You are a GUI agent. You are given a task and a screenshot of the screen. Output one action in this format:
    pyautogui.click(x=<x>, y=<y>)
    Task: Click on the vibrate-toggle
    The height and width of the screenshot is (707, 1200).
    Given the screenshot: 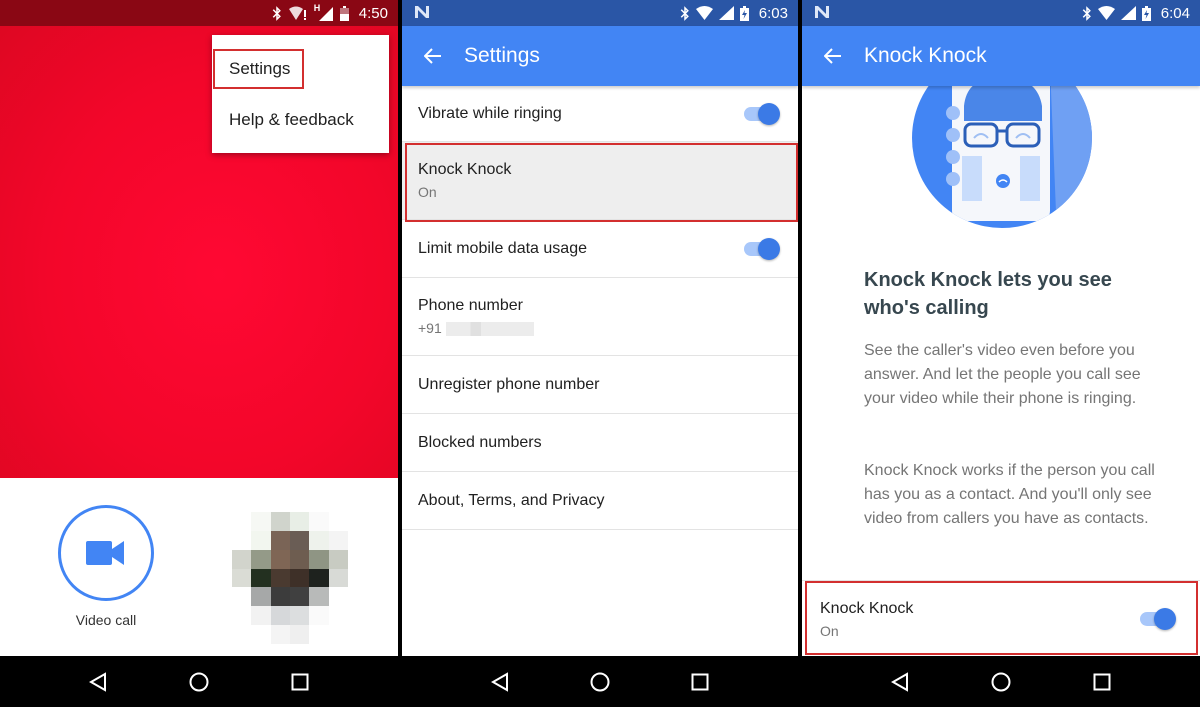 What is the action you would take?
    pyautogui.click(x=762, y=113)
    